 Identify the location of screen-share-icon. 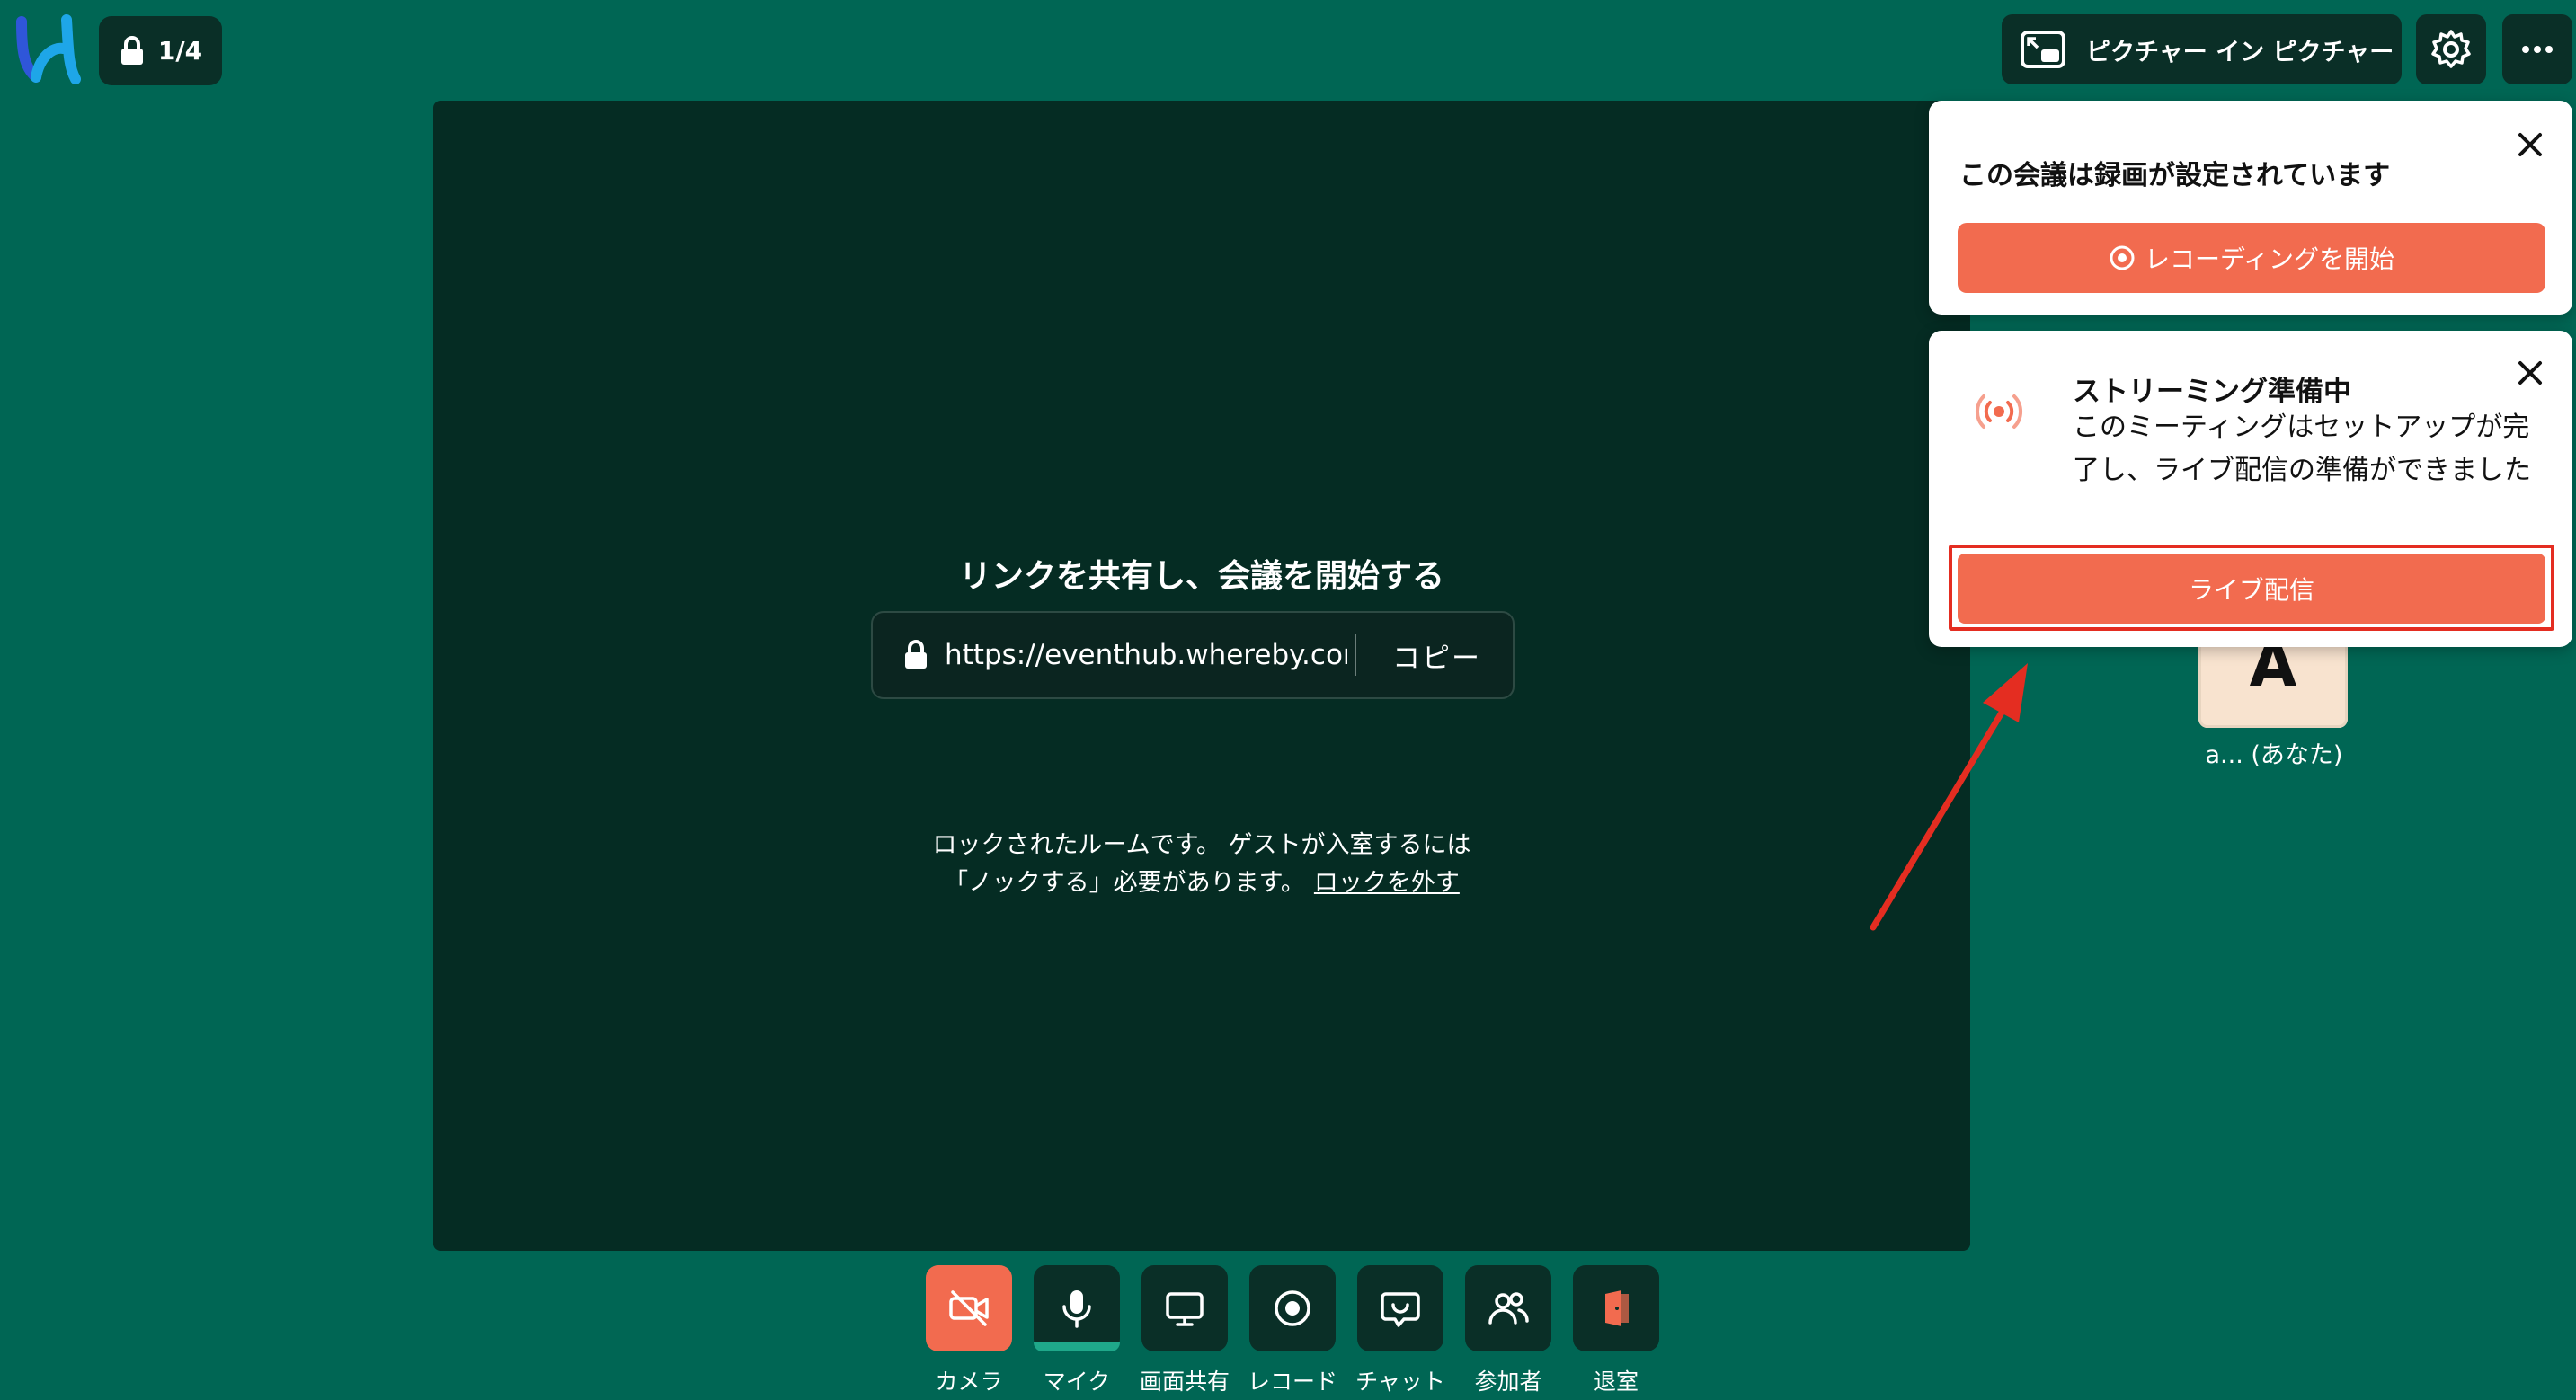
(1185, 1309).